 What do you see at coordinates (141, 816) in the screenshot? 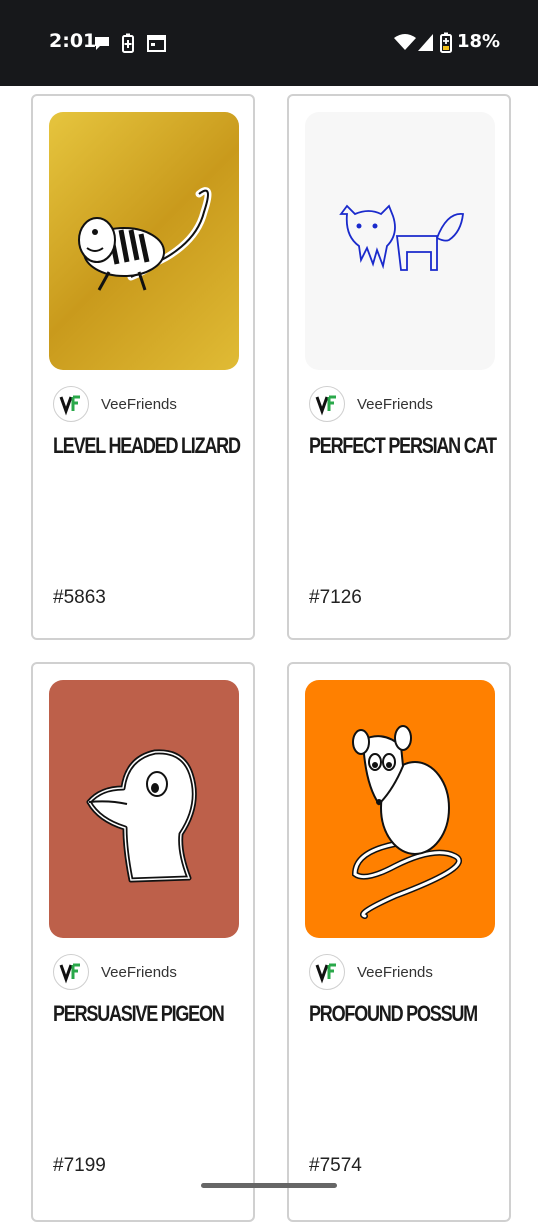
I see `pigeon-illustration` at bounding box center [141, 816].